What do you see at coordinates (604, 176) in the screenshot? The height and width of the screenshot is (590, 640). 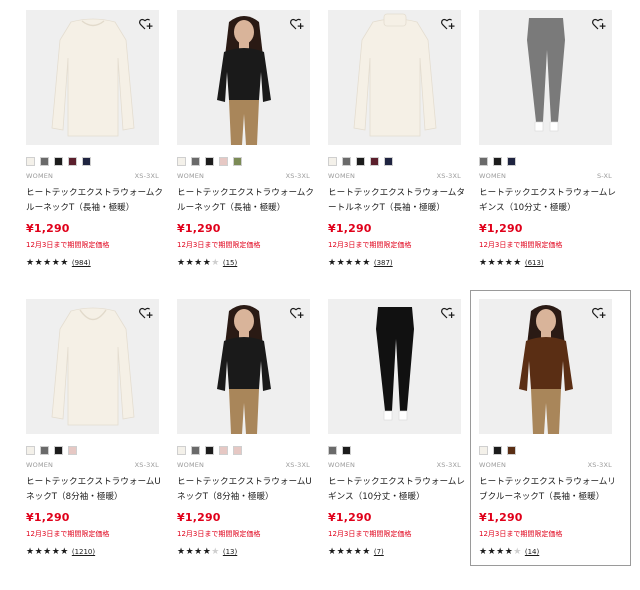 I see `size-range: S-XL` at bounding box center [604, 176].